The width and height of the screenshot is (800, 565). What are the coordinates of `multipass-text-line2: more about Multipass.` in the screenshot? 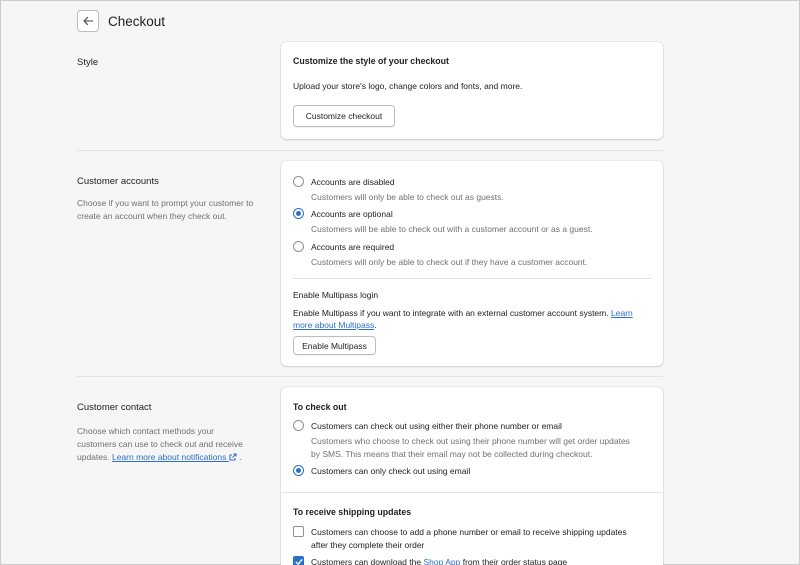 It's located at (335, 325).